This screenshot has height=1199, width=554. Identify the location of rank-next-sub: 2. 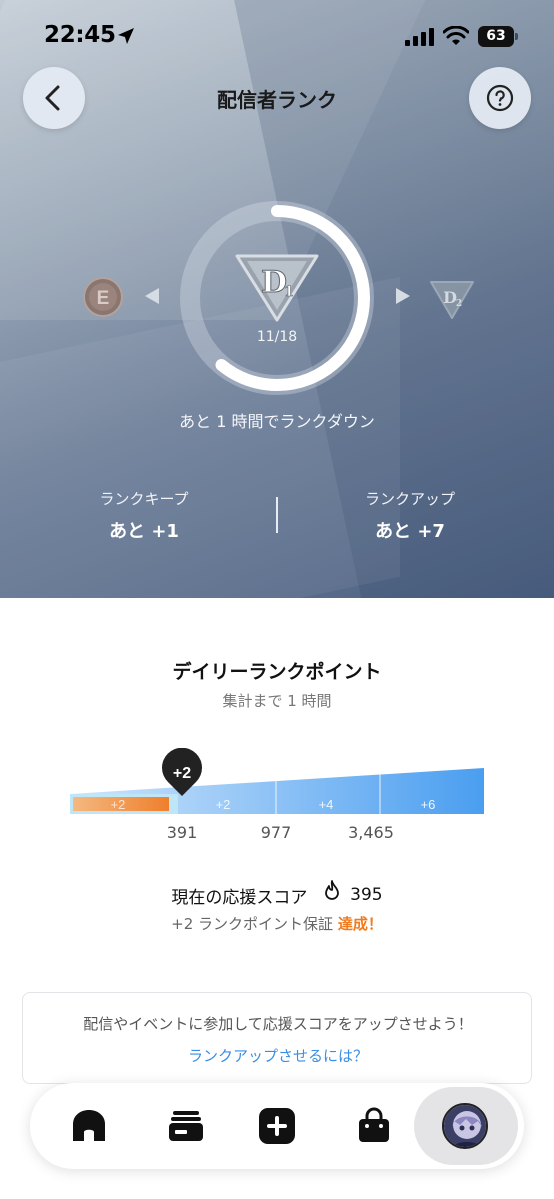
(459, 304).